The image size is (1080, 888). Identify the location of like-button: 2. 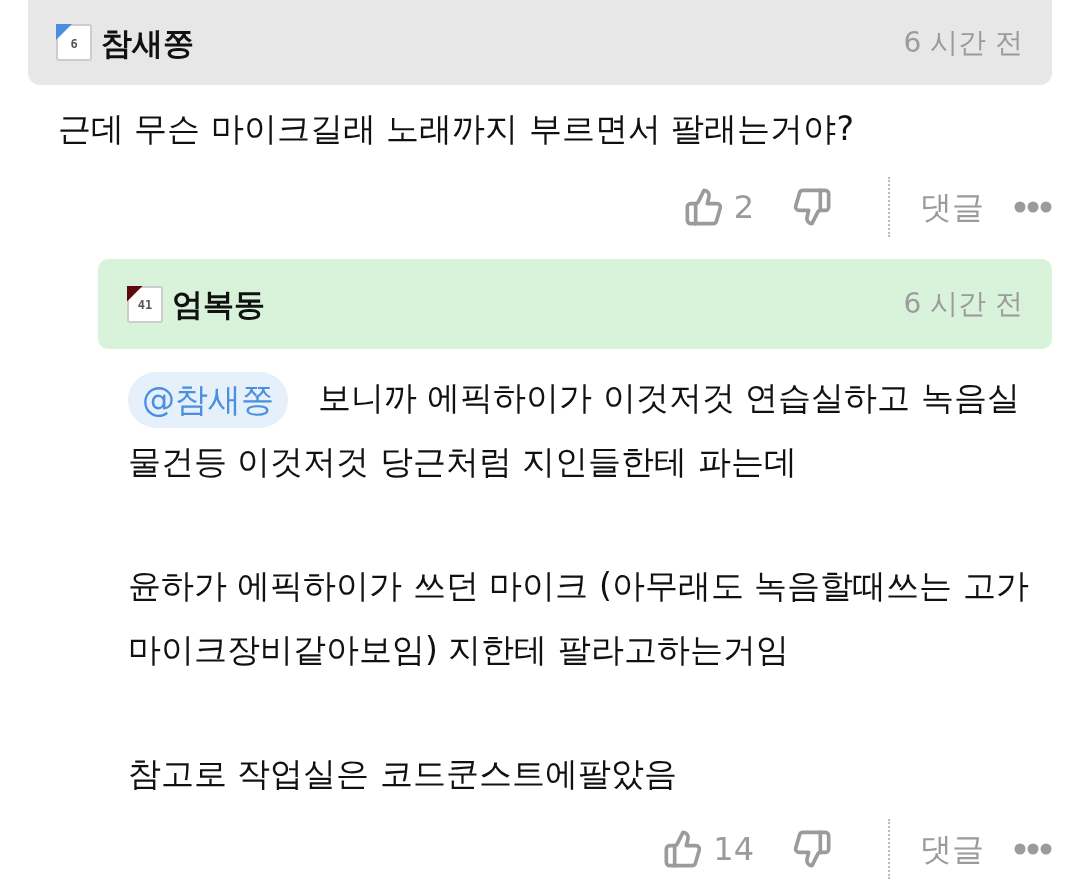
(718, 207).